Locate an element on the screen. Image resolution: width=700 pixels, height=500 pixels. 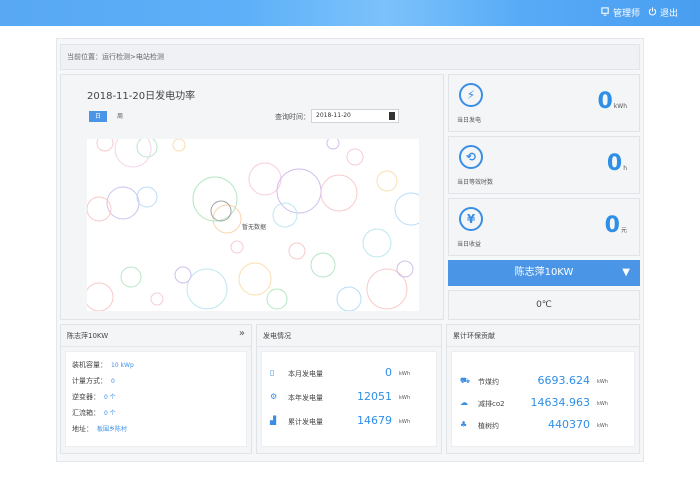
query-time-label: 查询时间： is located at coordinates (292, 117).